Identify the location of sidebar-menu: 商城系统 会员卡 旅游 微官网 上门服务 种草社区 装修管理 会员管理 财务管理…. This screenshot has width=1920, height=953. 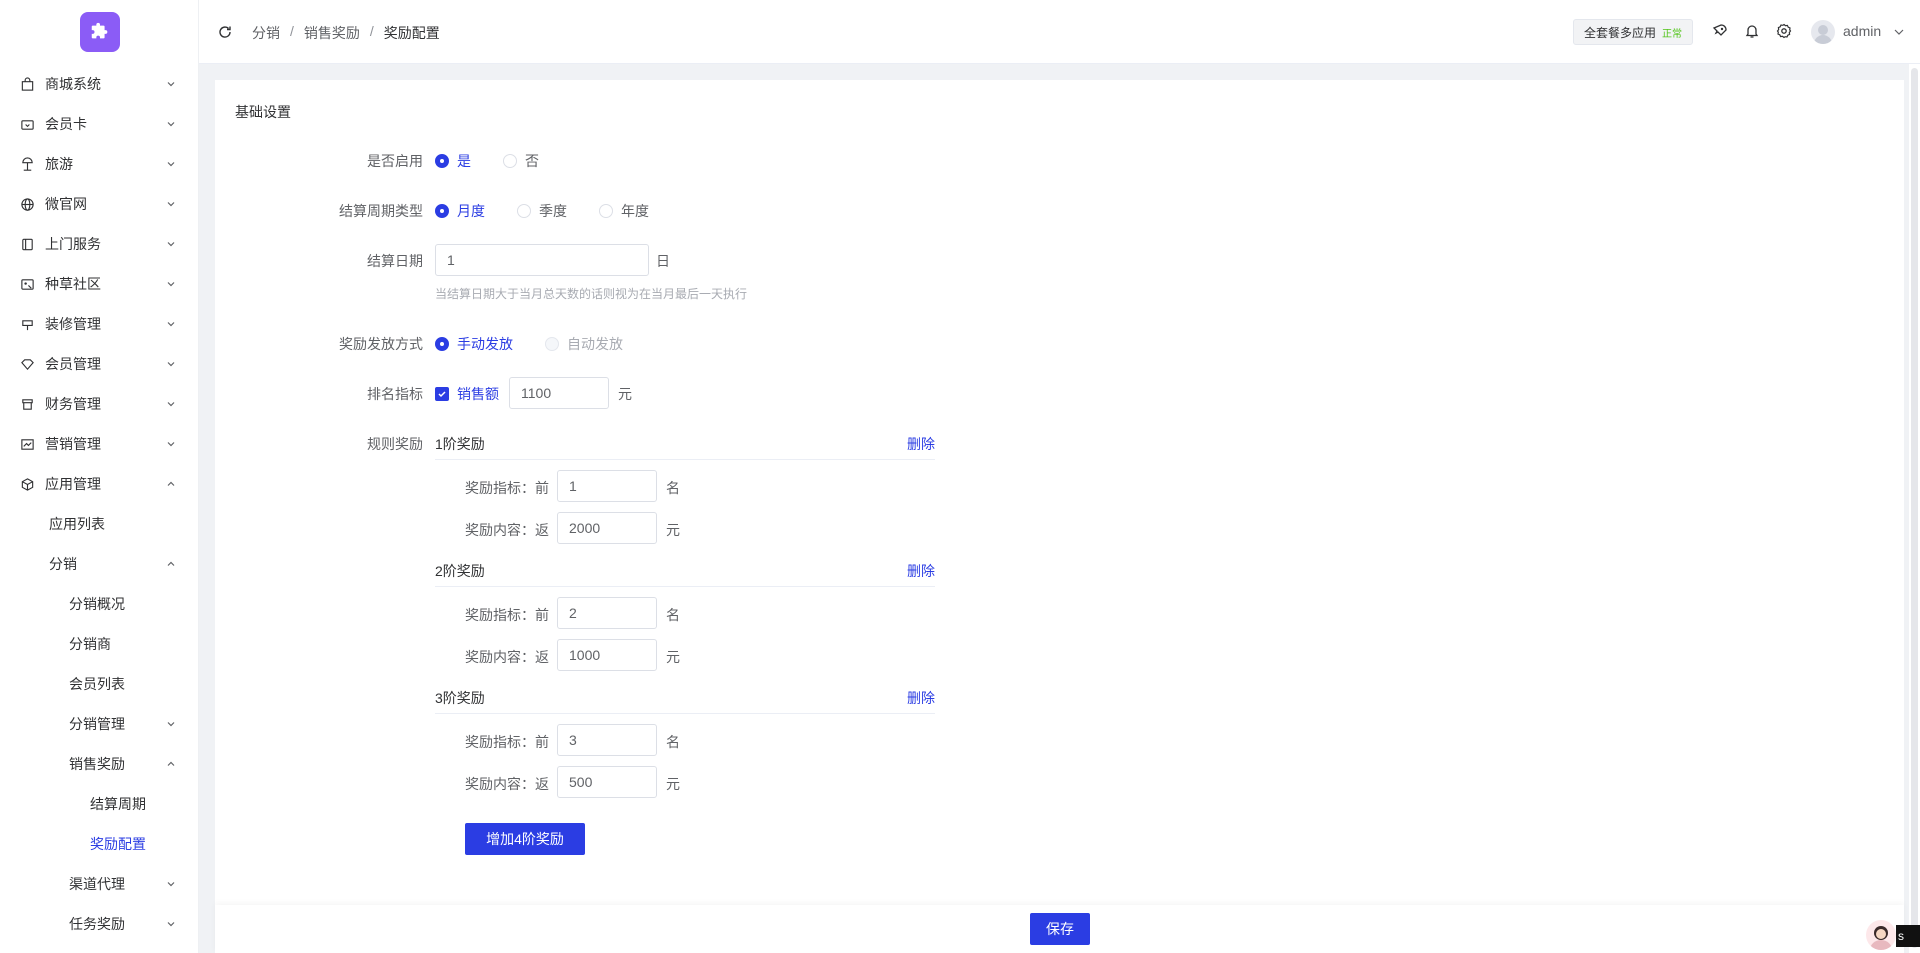
(99, 504).